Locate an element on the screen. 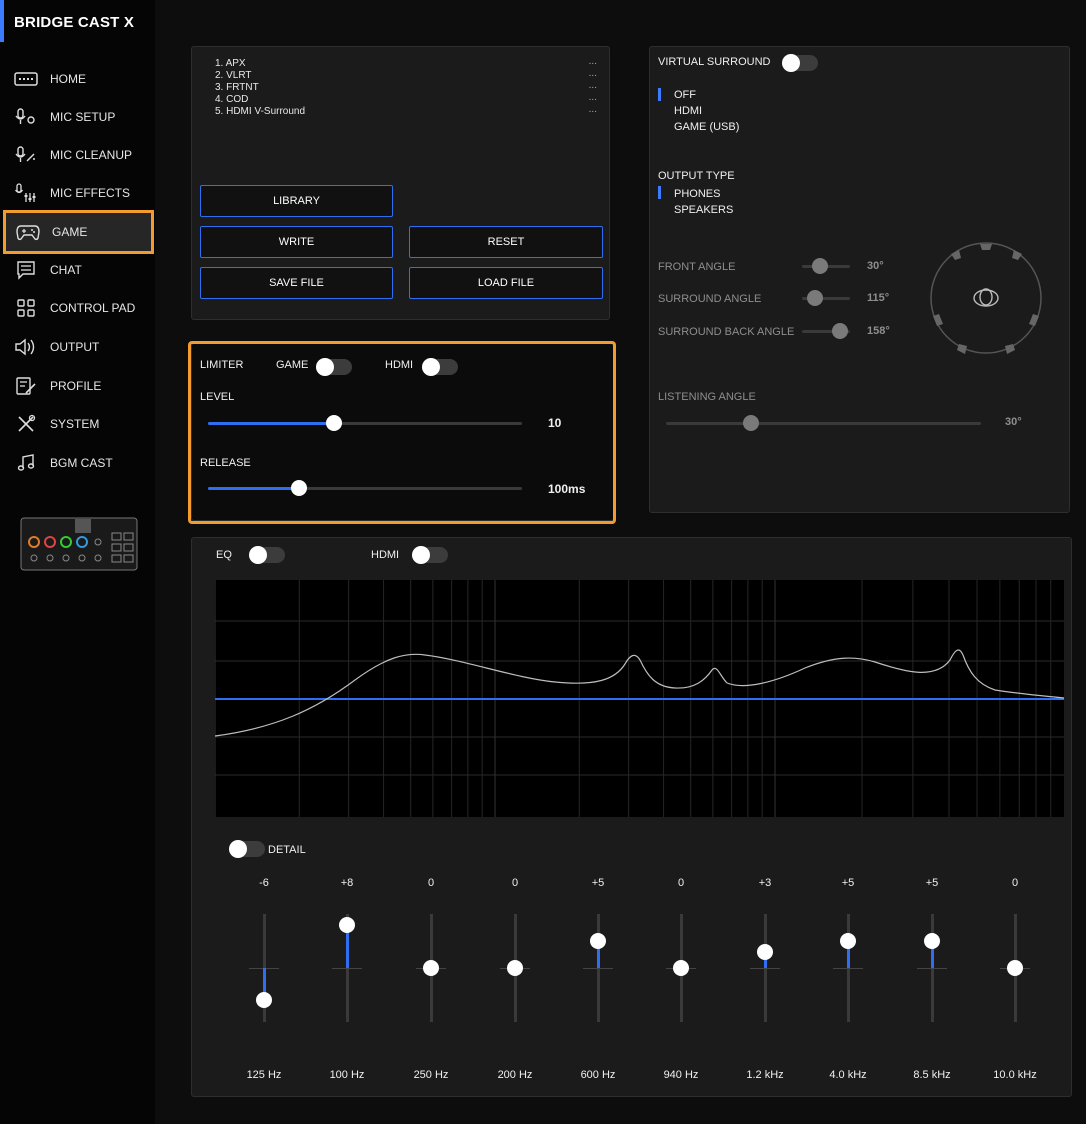  mic-sparkle-icon is located at coordinates (26, 155).